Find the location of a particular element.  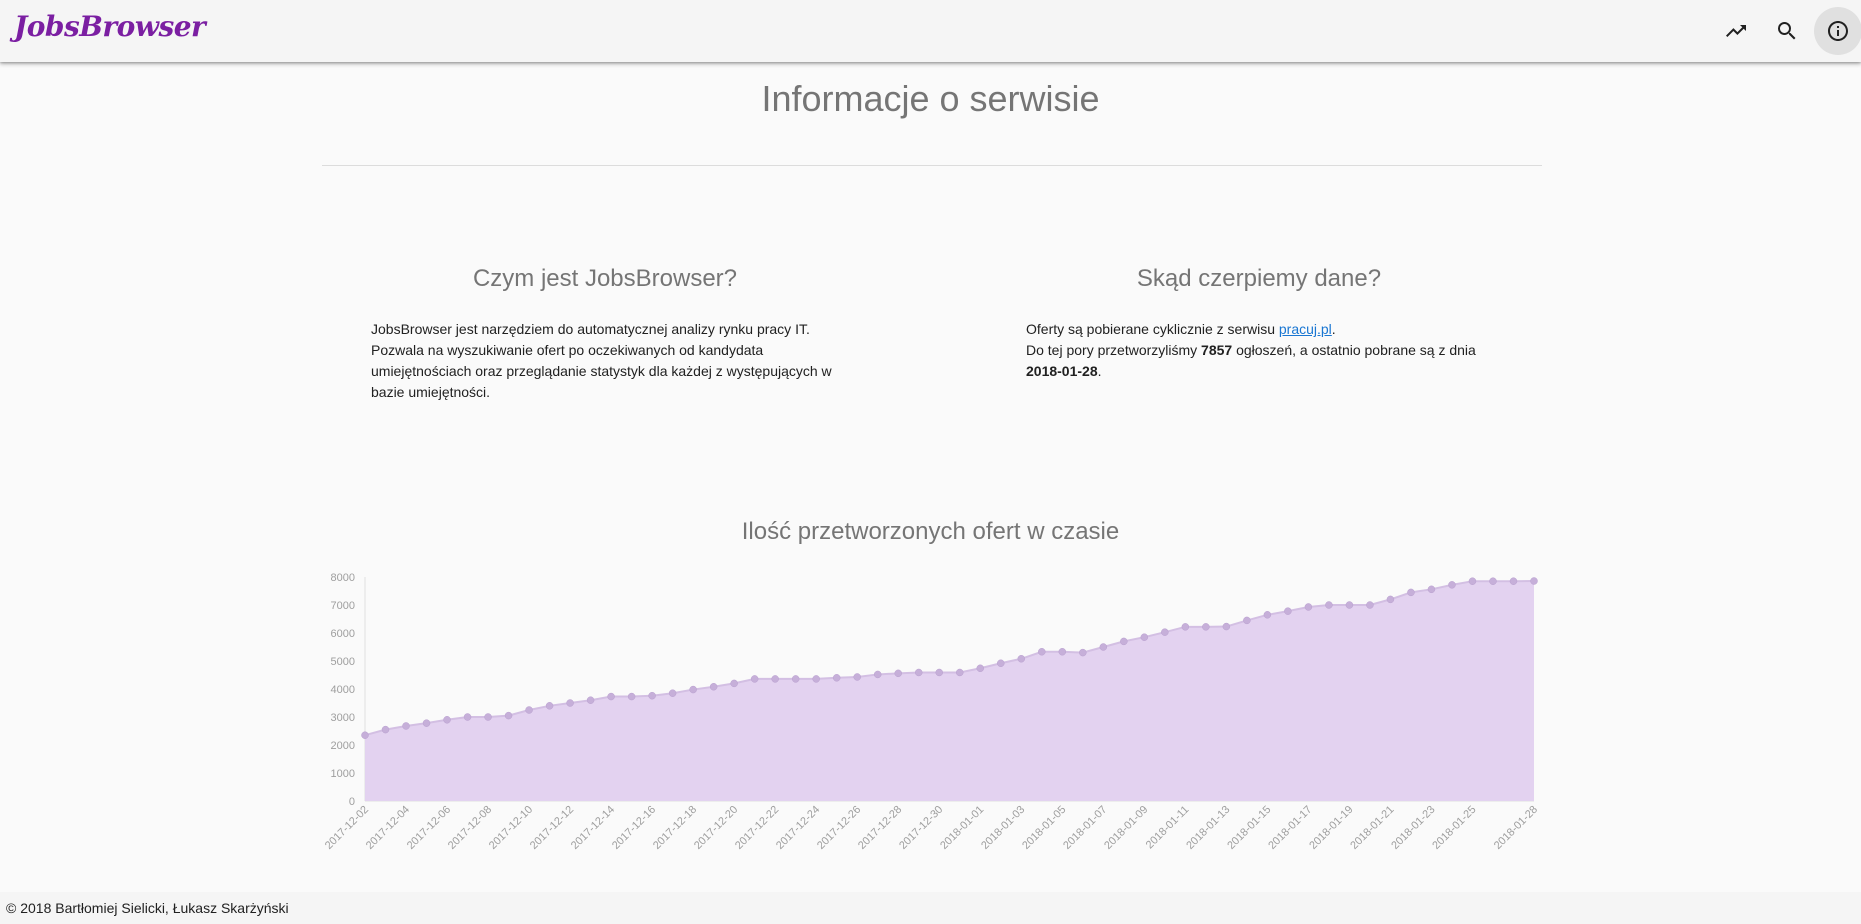

trending-icon is located at coordinates (1736, 31).